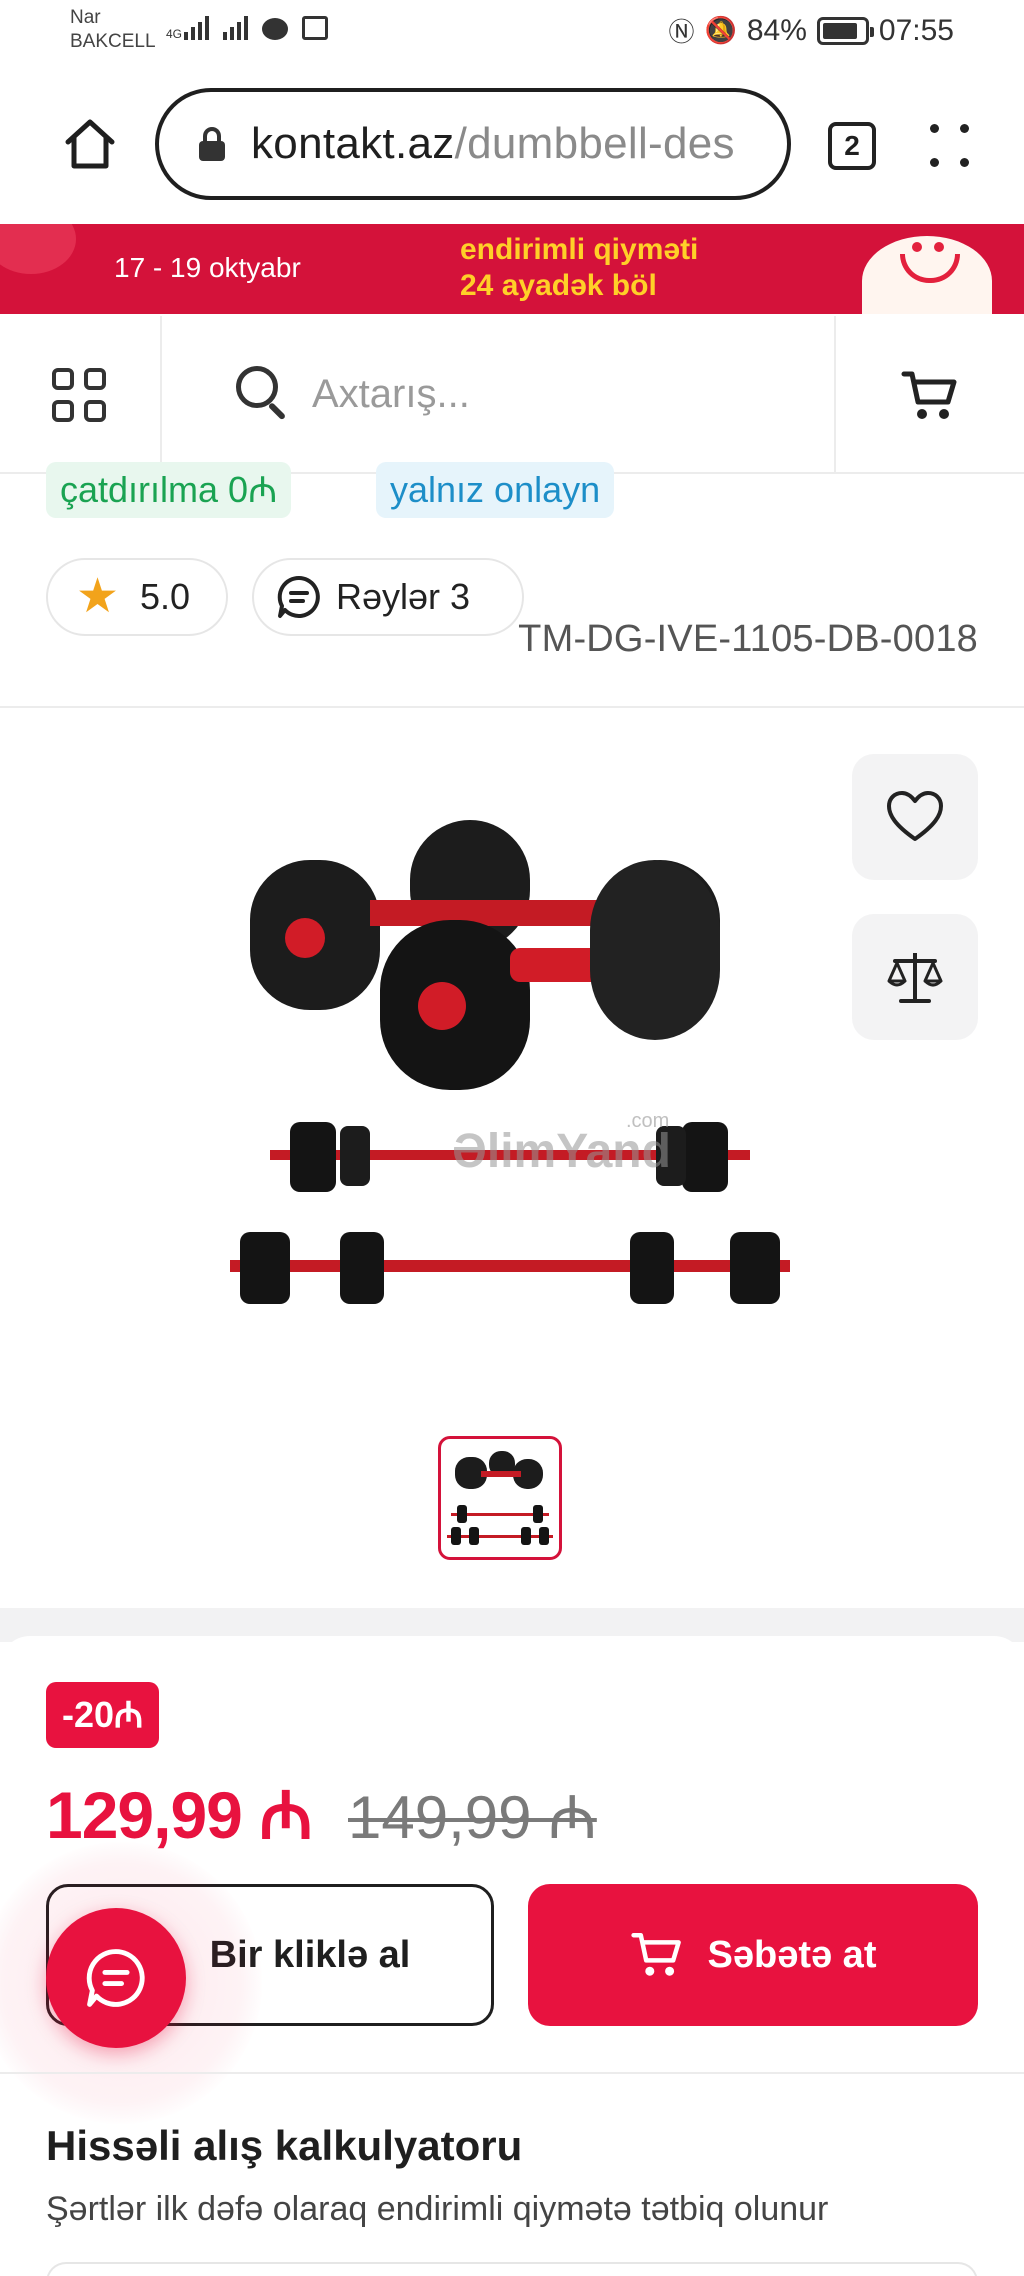 Image resolution: width=1024 pixels, height=2276 pixels. I want to click on status-bar: Nar BAKCELL 4G Ⓝ 🔕 84% 07:55, so click(512, 35).